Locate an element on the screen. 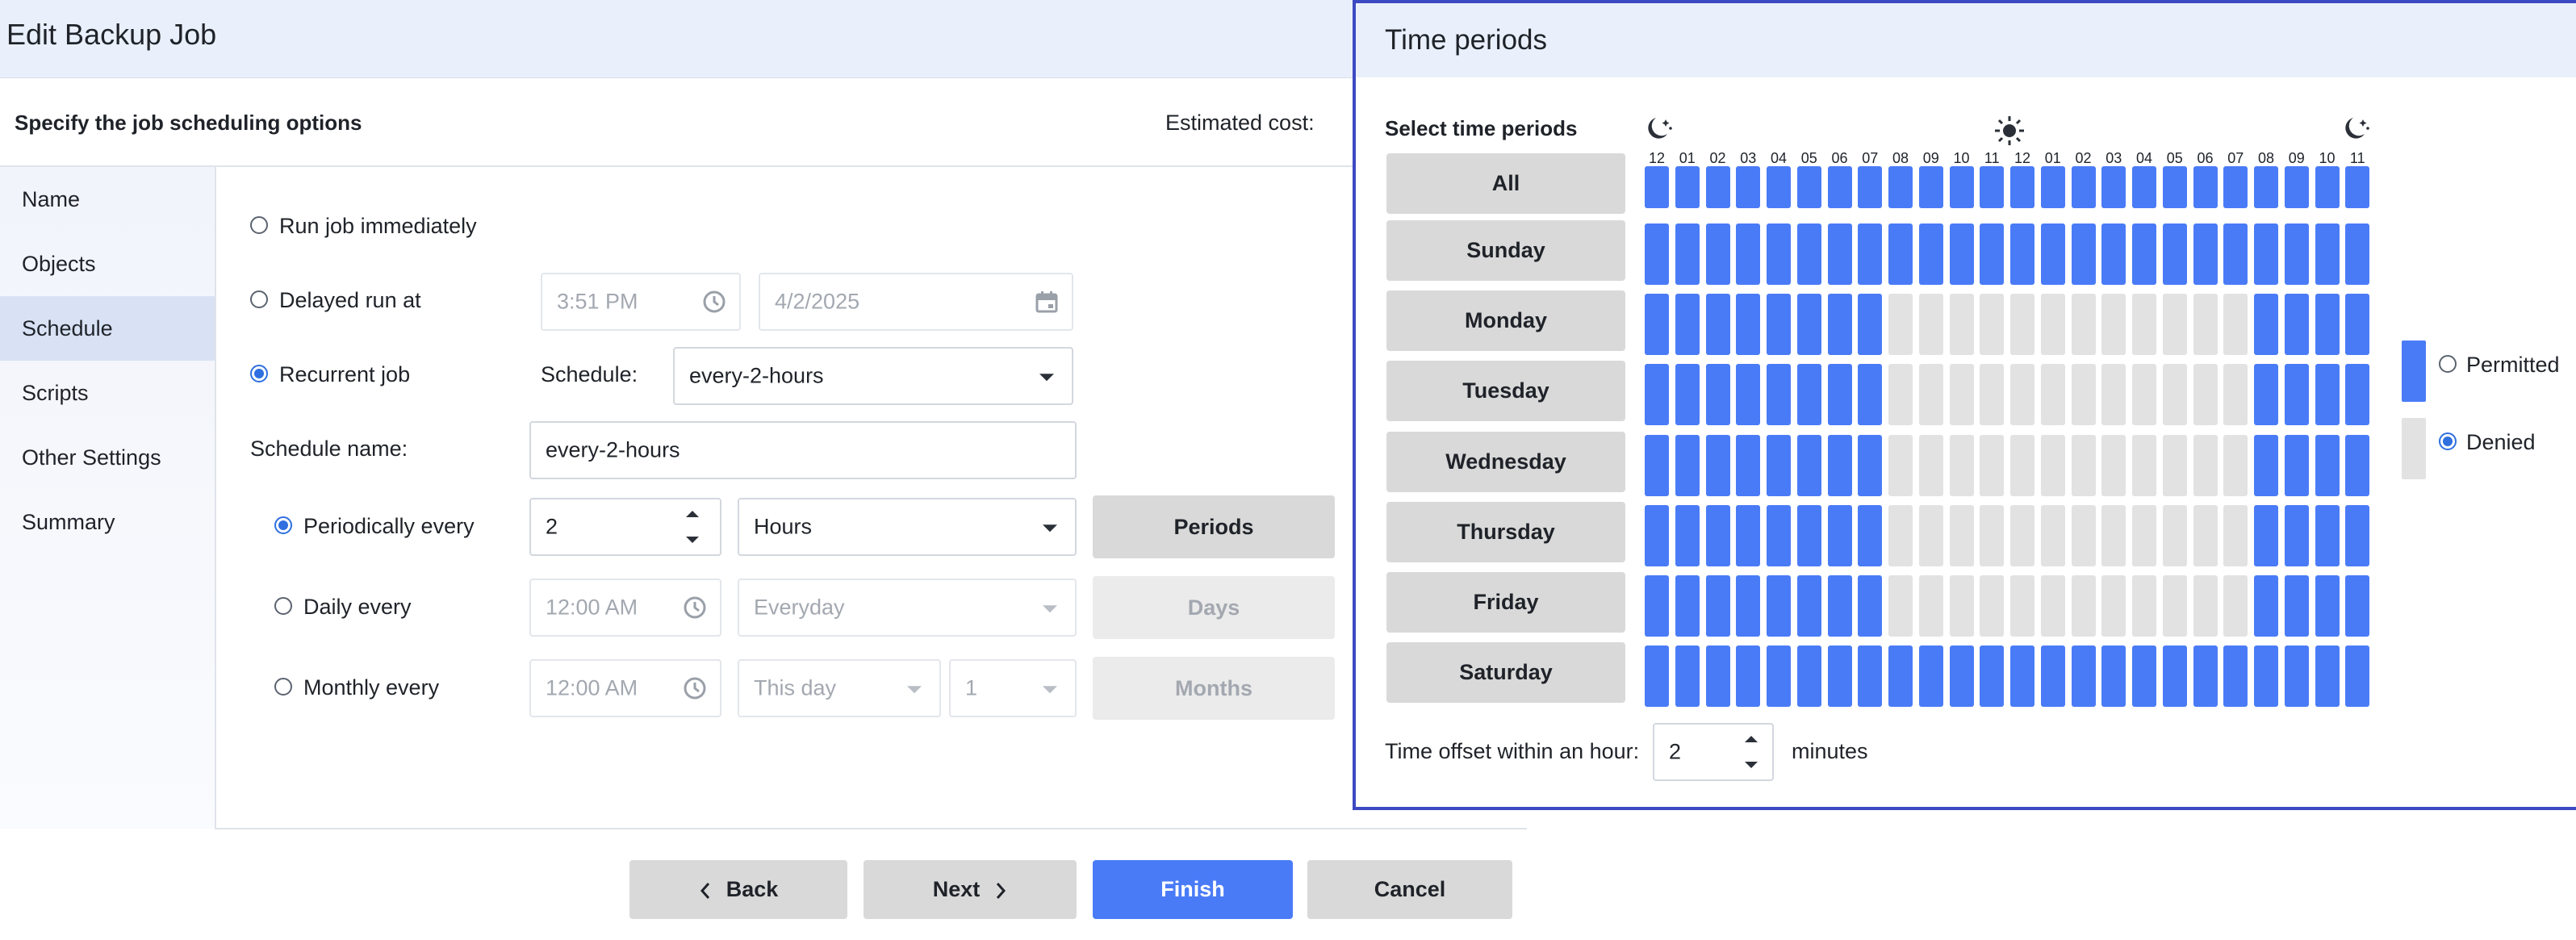 This screenshot has height=940, width=2576. monthly-time-field: 12:00 AM is located at coordinates (625, 688).